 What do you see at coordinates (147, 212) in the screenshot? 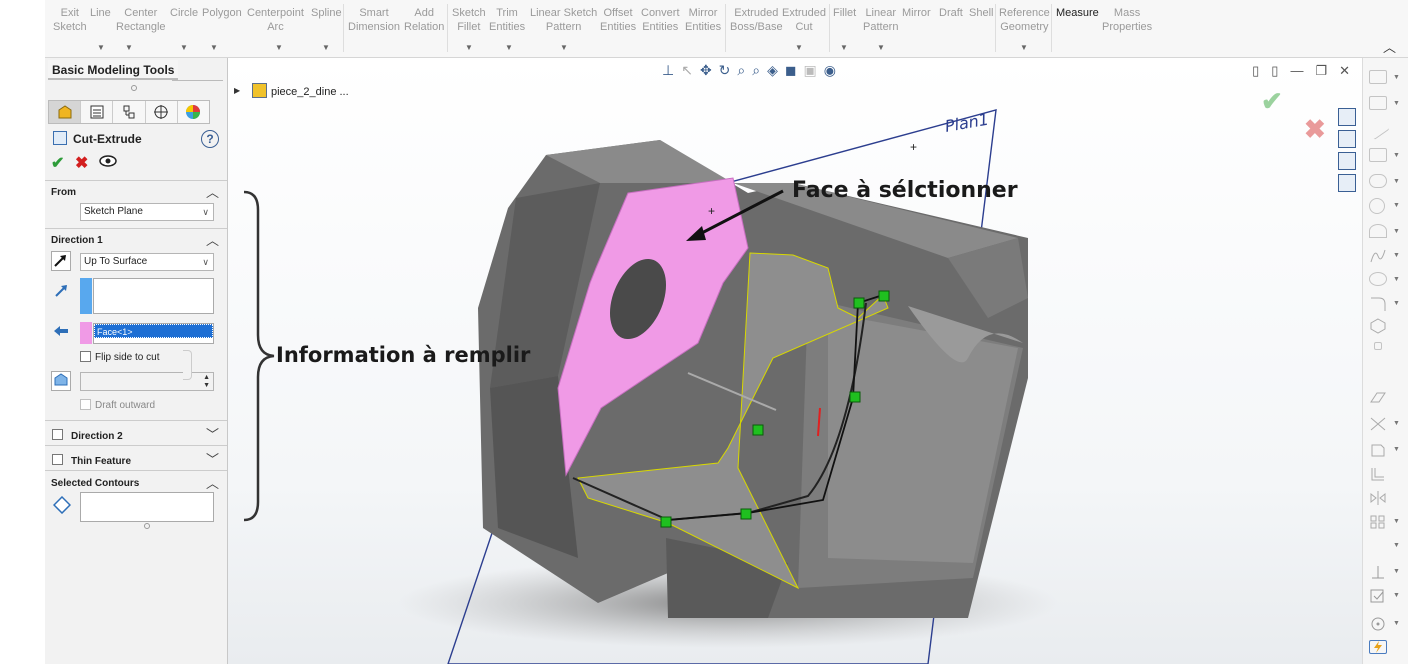
I see `from-select: Sketch Plane ∨` at bounding box center [147, 212].